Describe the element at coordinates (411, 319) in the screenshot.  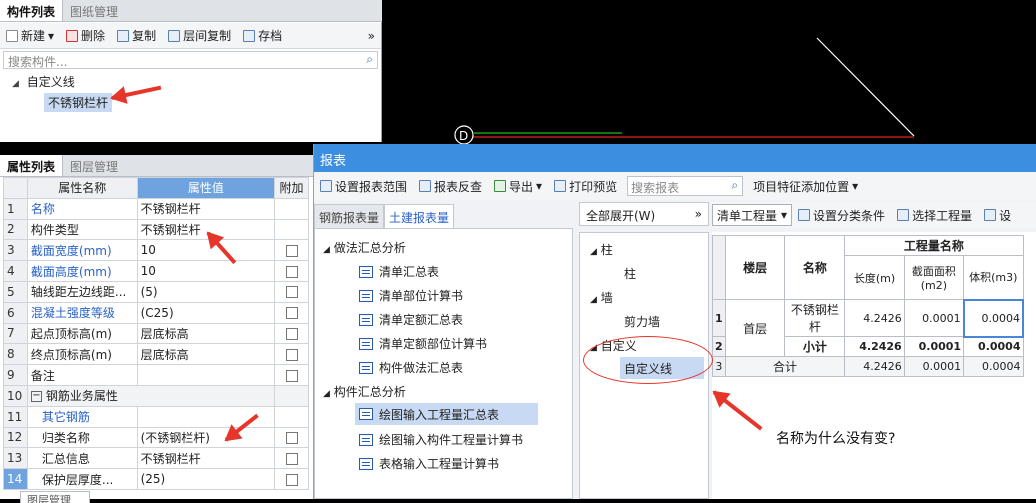
I see `list-item: 清单定额汇总表` at that location.